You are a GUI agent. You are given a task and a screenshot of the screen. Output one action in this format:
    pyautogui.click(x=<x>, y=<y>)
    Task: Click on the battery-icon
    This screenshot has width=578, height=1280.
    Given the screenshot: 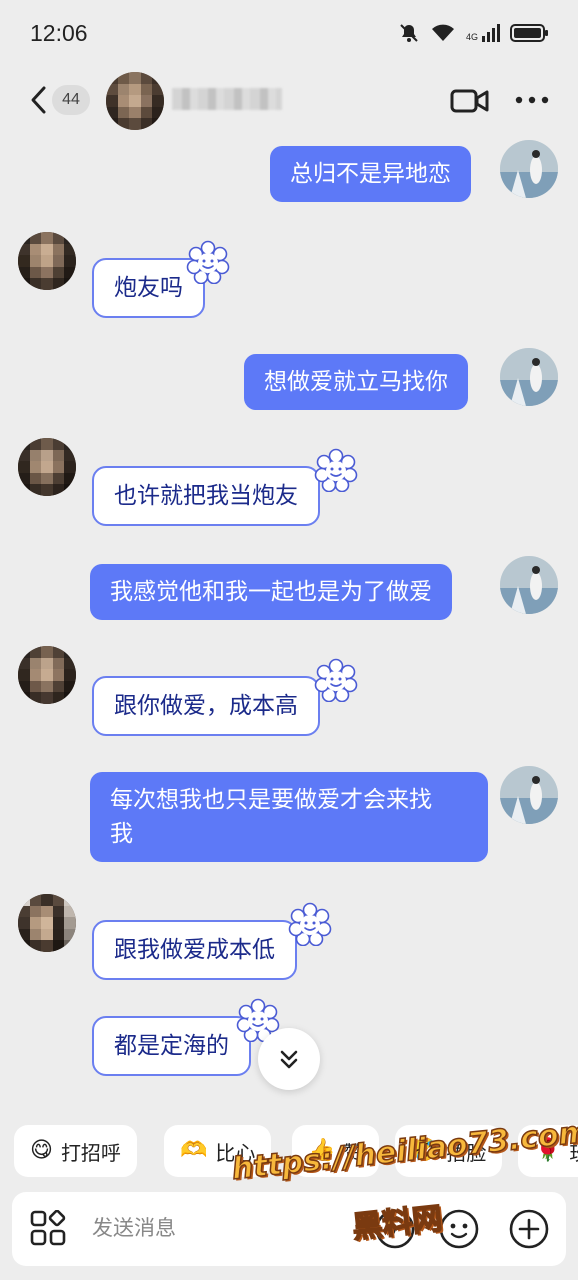 What is the action you would take?
    pyautogui.click(x=529, y=33)
    